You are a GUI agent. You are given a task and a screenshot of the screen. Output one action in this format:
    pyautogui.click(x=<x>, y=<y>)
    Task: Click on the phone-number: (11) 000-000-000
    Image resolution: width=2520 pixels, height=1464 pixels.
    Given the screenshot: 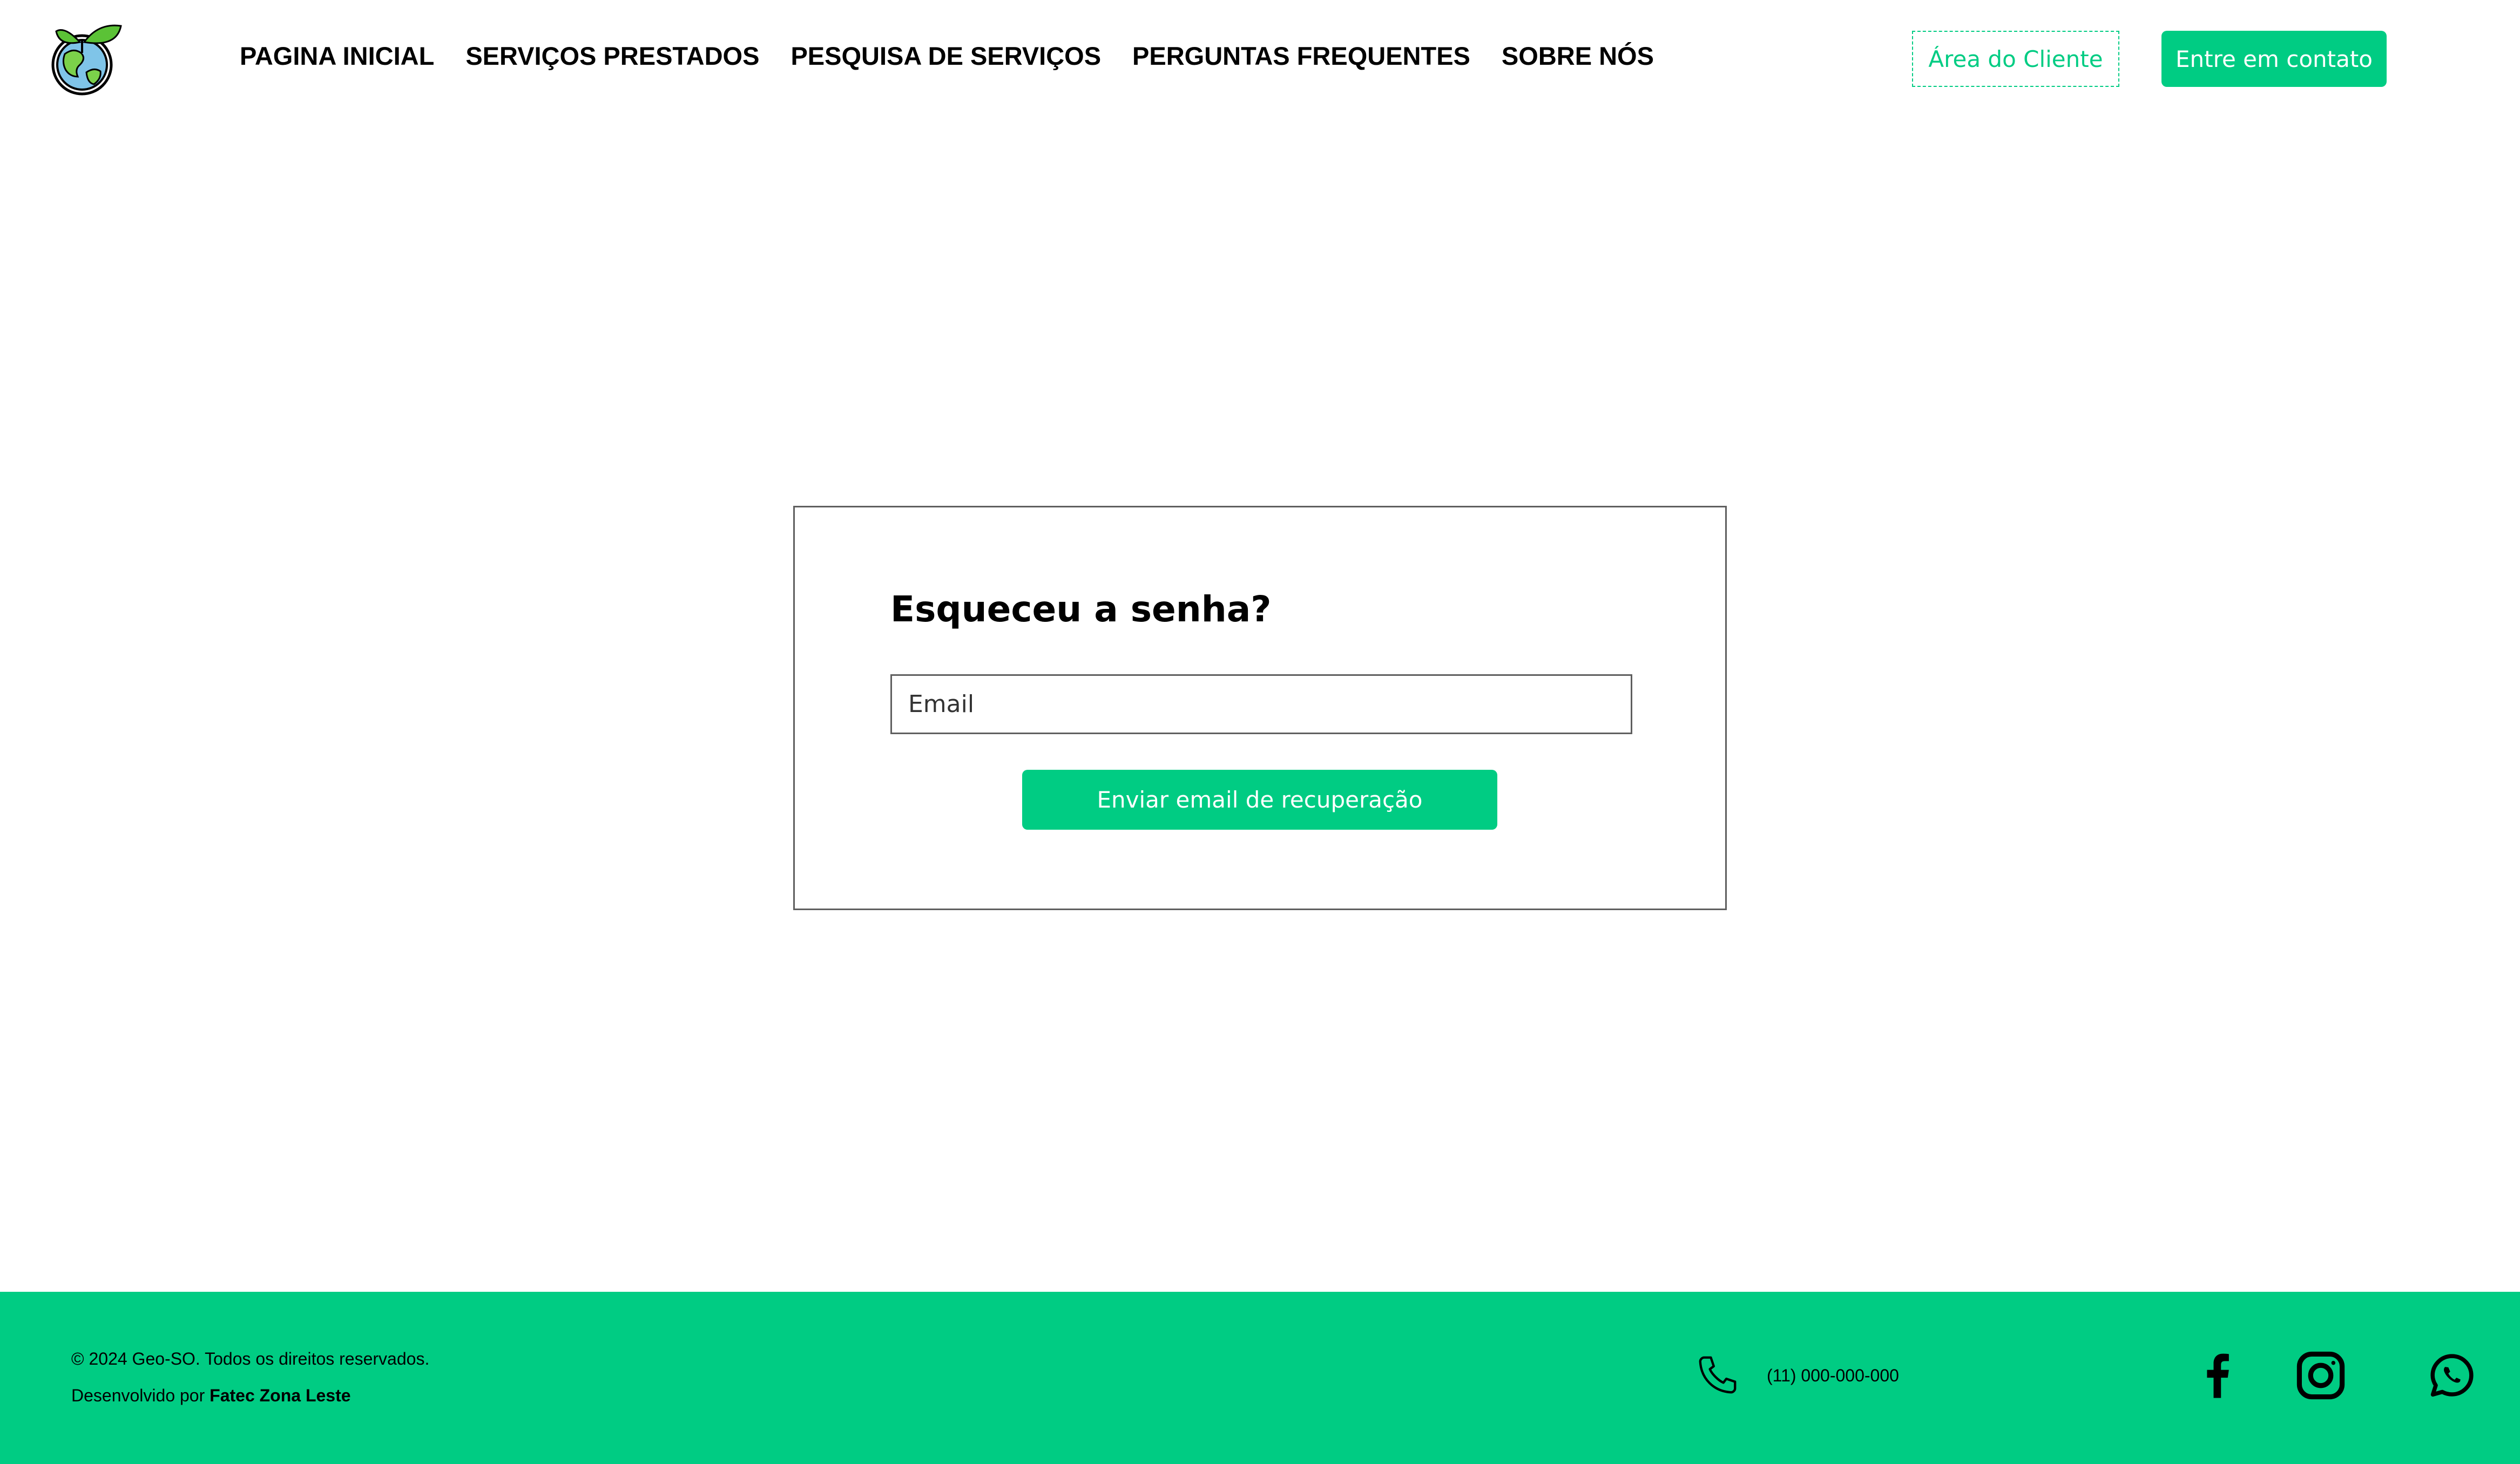 What is the action you would take?
    pyautogui.click(x=1833, y=1375)
    